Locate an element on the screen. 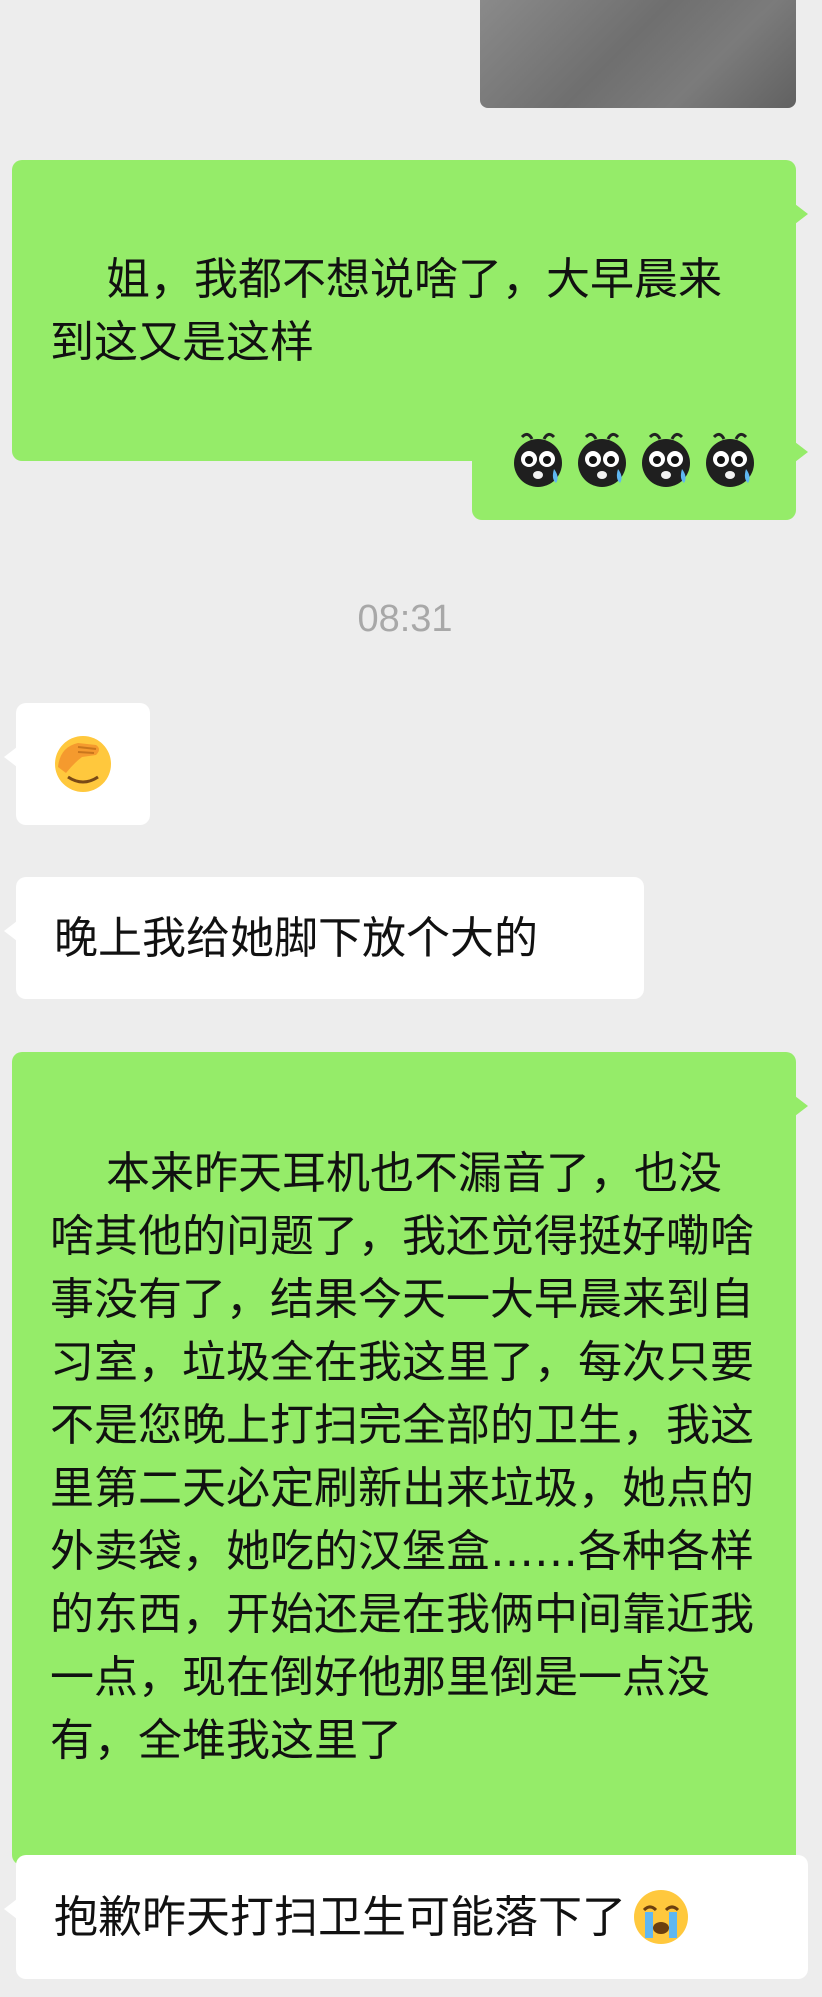 The width and height of the screenshot is (822, 1997). message-text: 抱歉昨天打扫卫生可能落下了 is located at coordinates (340, 1917).